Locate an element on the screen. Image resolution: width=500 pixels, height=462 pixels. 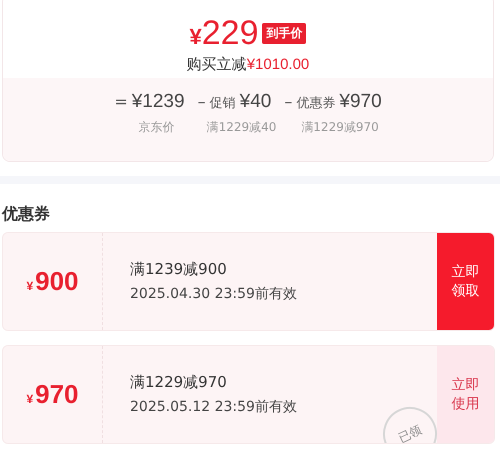
section-title: 优惠券 is located at coordinates (26, 214).